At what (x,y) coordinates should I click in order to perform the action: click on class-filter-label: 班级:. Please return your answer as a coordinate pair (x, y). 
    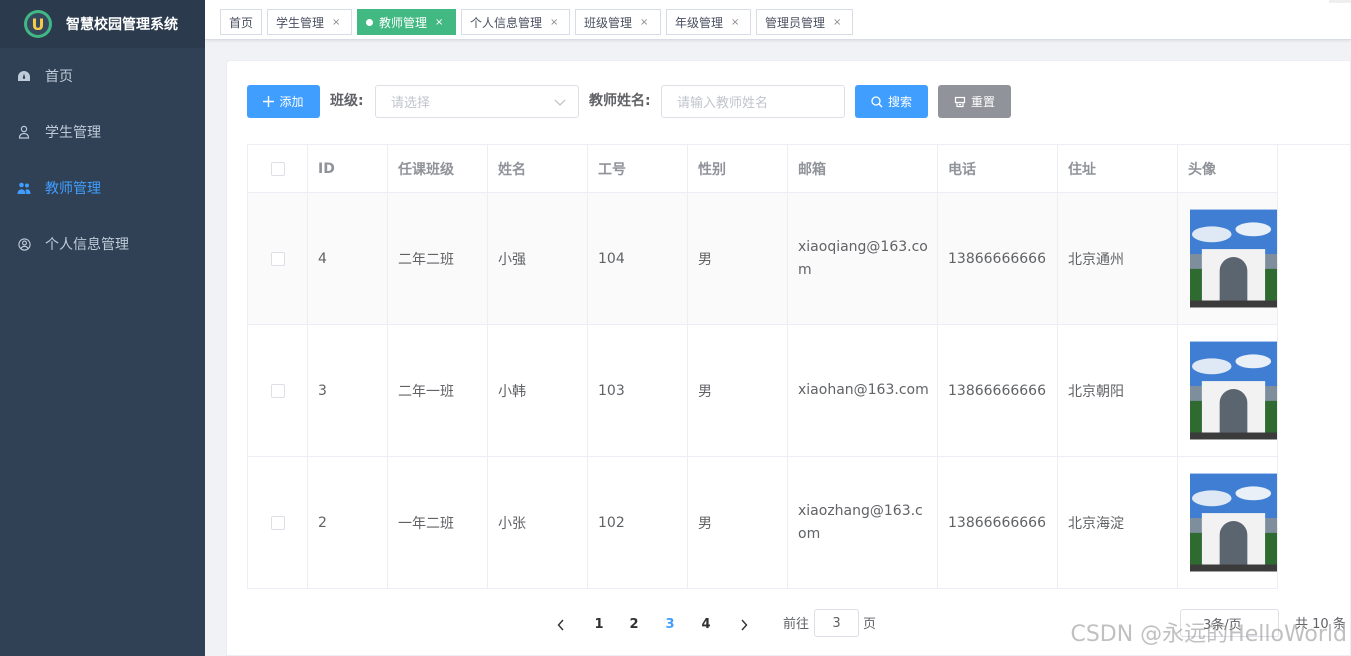
    Looking at the image, I should click on (347, 101).